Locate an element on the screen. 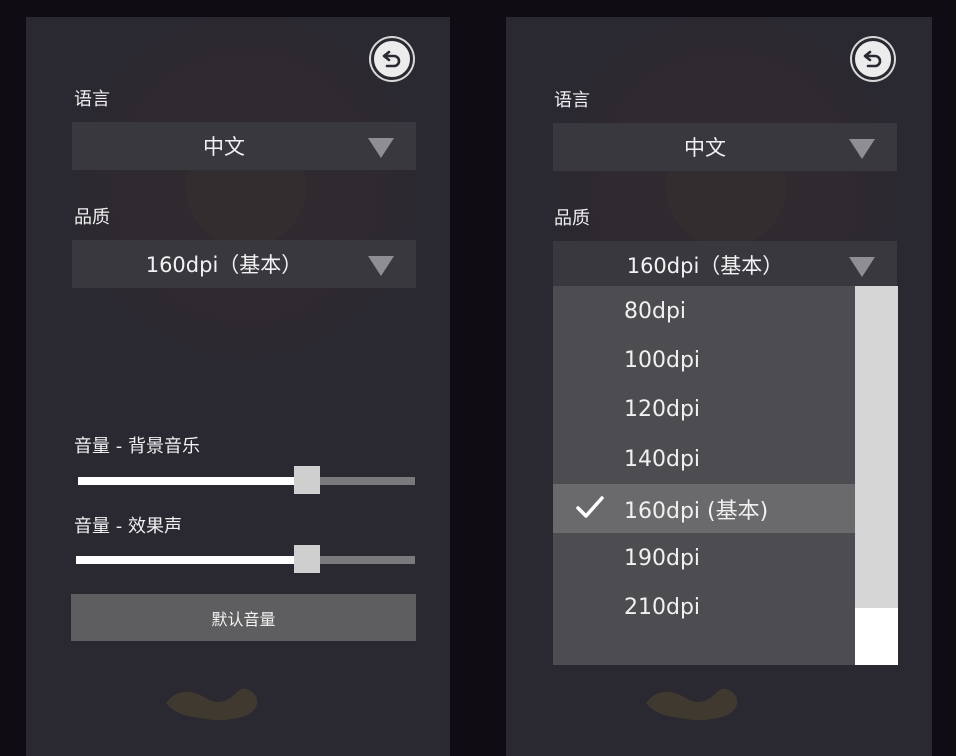  volume-bgm-slider is located at coordinates (246, 481).